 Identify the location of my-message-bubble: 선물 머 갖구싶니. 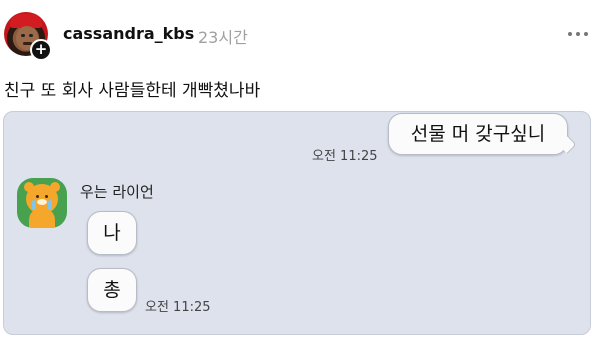
(478, 134).